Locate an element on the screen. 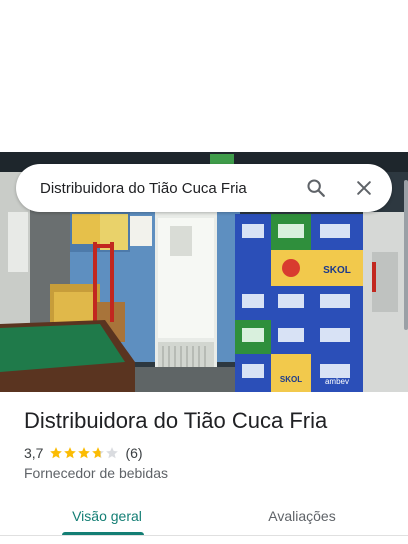 The height and width of the screenshot is (544, 408). search-button is located at coordinates (316, 188).